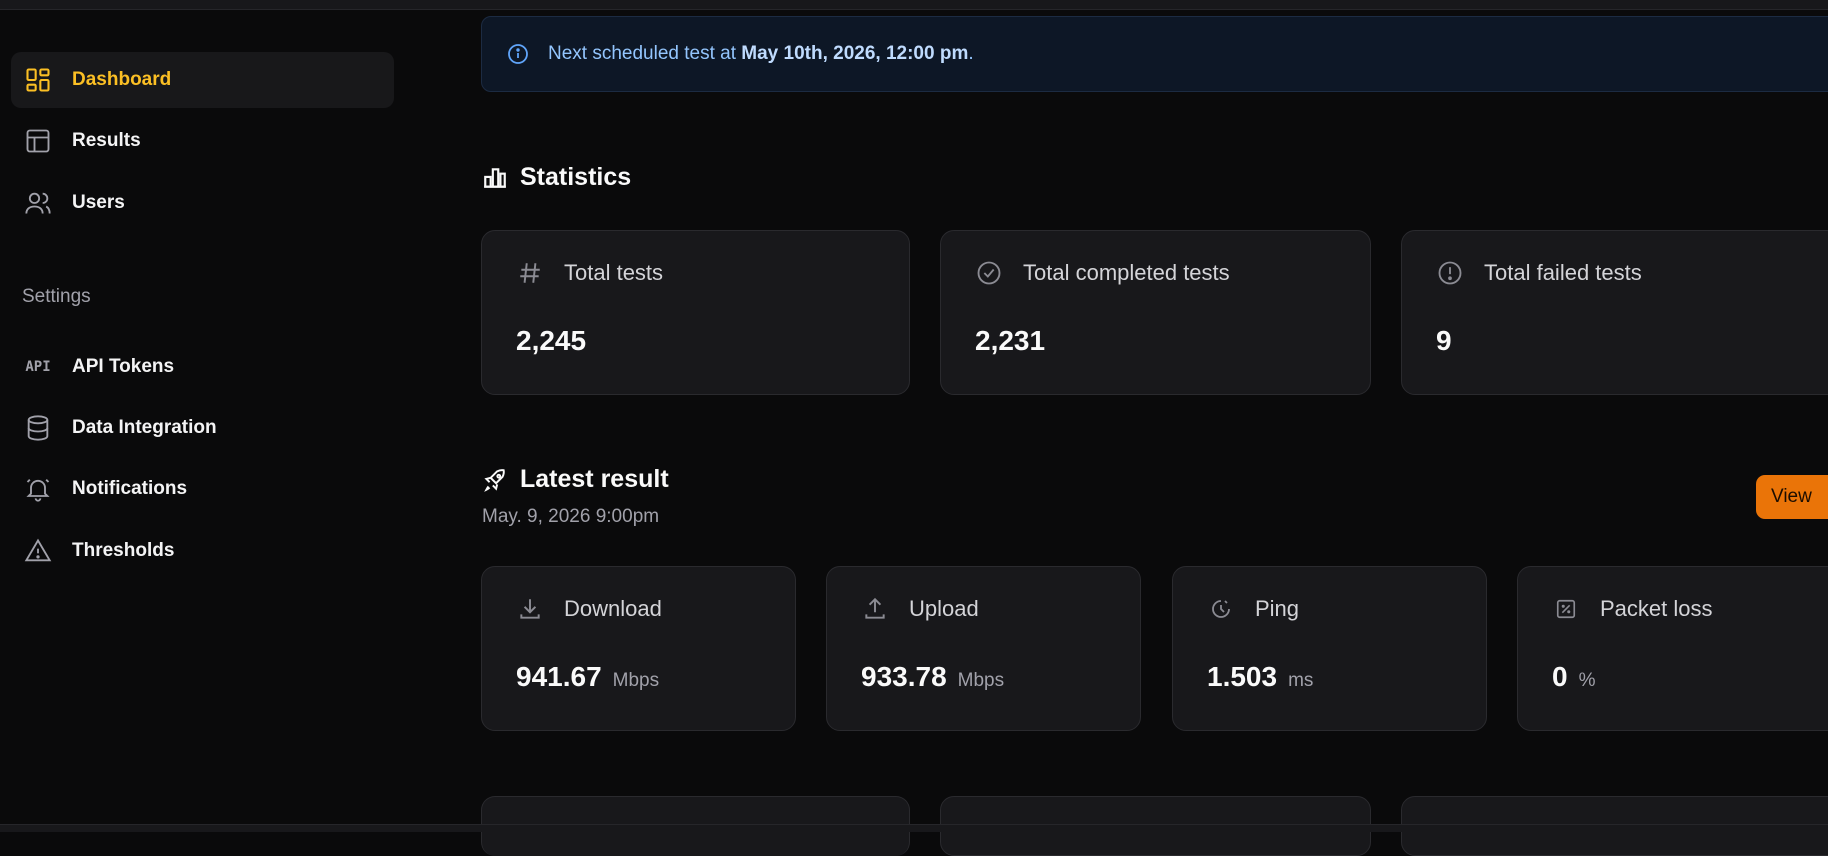 The height and width of the screenshot is (856, 1828). What do you see at coordinates (1444, 340) in the screenshot?
I see `stat-value: 9` at bounding box center [1444, 340].